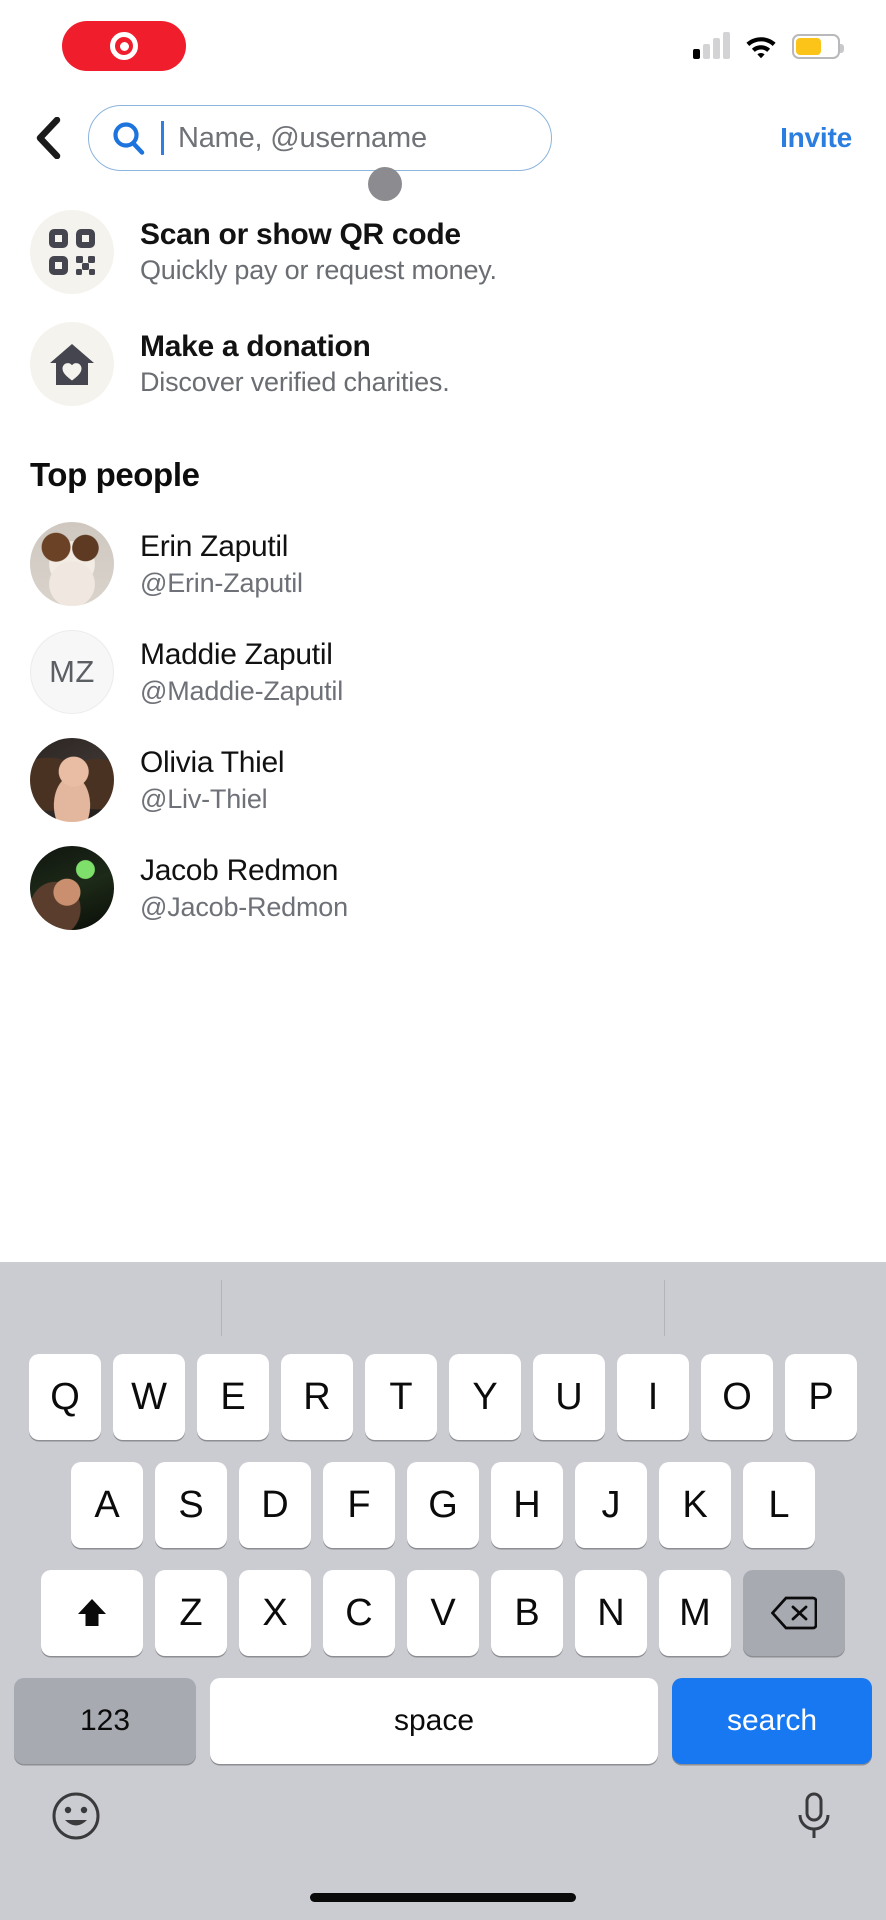  I want to click on avatar-initials: MZ, so click(72, 671).